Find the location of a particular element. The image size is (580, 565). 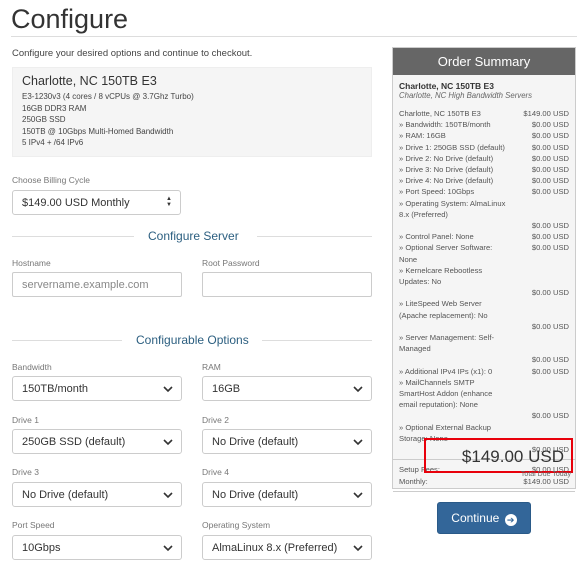

summary-line-label: » Server Management: Self-Managed is located at coordinates (446, 343).